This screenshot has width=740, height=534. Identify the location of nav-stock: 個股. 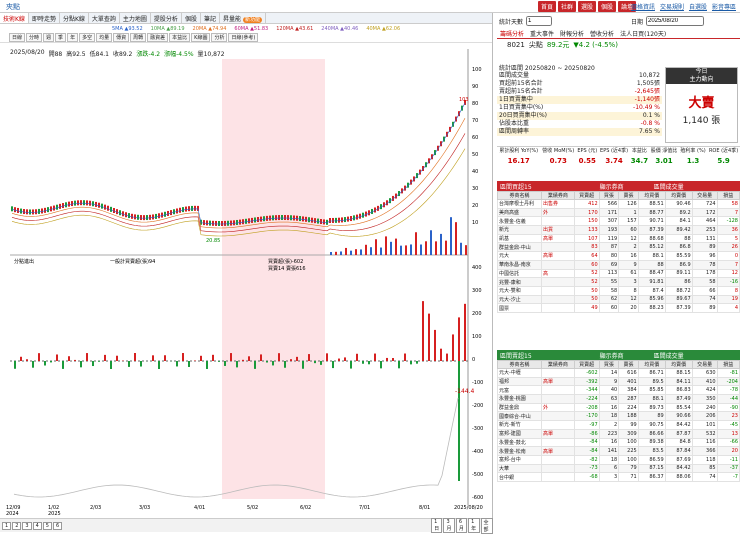
(607, 6).